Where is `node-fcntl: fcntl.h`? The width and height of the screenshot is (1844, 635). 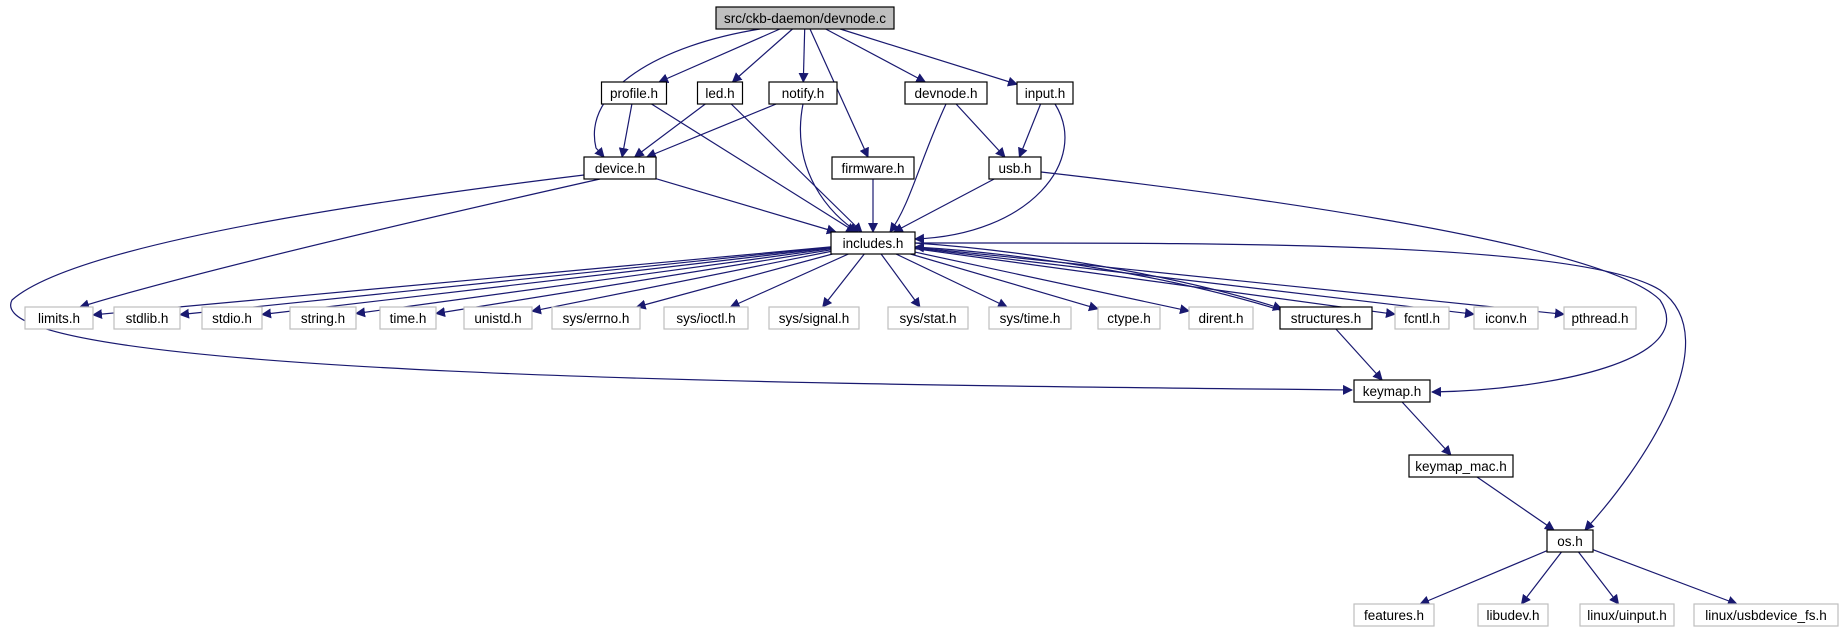
node-fcntl: fcntl.h is located at coordinates (1422, 318).